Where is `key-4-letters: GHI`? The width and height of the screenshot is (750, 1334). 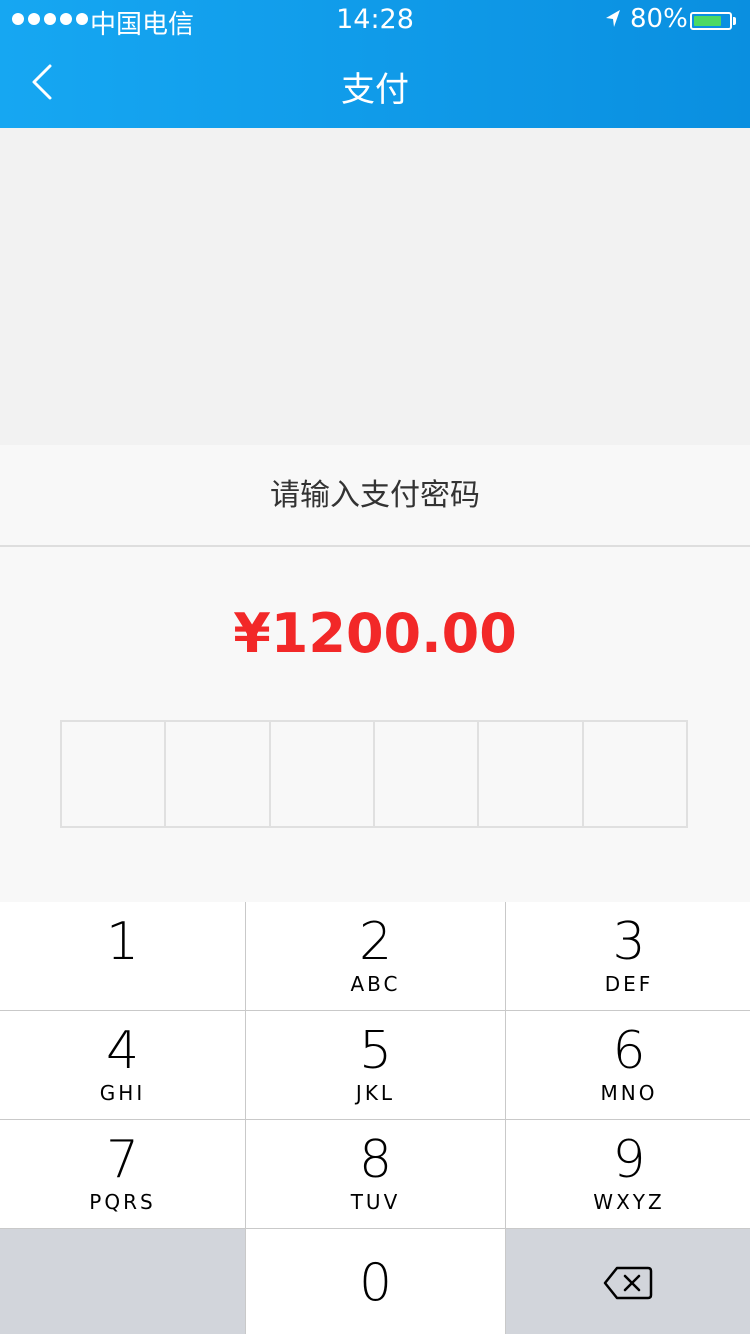
key-4-letters: GHI is located at coordinates (122, 1093).